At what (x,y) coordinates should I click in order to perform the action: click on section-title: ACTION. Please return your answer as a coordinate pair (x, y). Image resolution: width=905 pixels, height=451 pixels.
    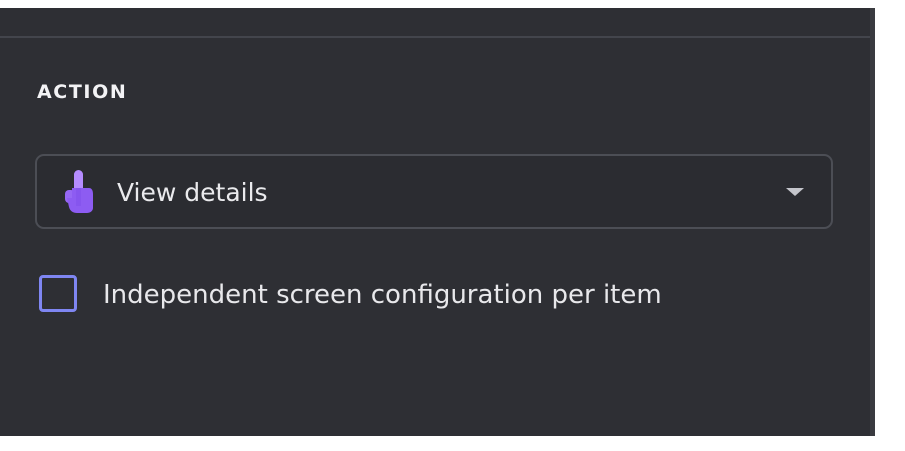
    Looking at the image, I should click on (82, 92).